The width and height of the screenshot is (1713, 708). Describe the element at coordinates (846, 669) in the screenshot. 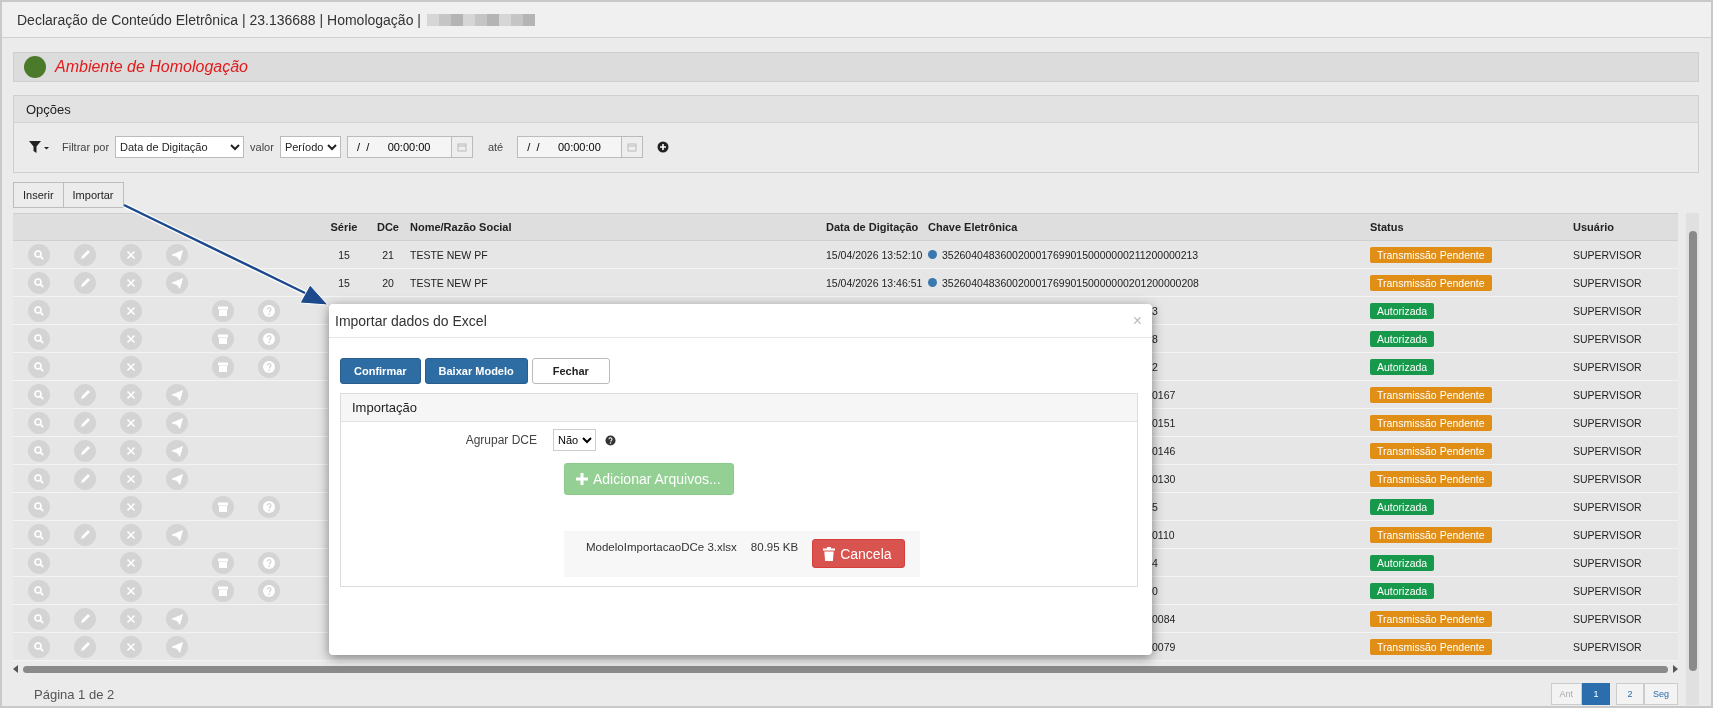

I see `horizontal-scrollbar` at that location.